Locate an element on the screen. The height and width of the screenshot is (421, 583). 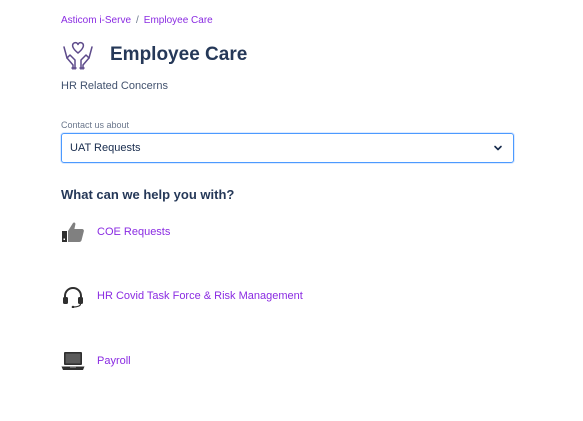
option-payroll: Payroll is located at coordinates (96, 361).